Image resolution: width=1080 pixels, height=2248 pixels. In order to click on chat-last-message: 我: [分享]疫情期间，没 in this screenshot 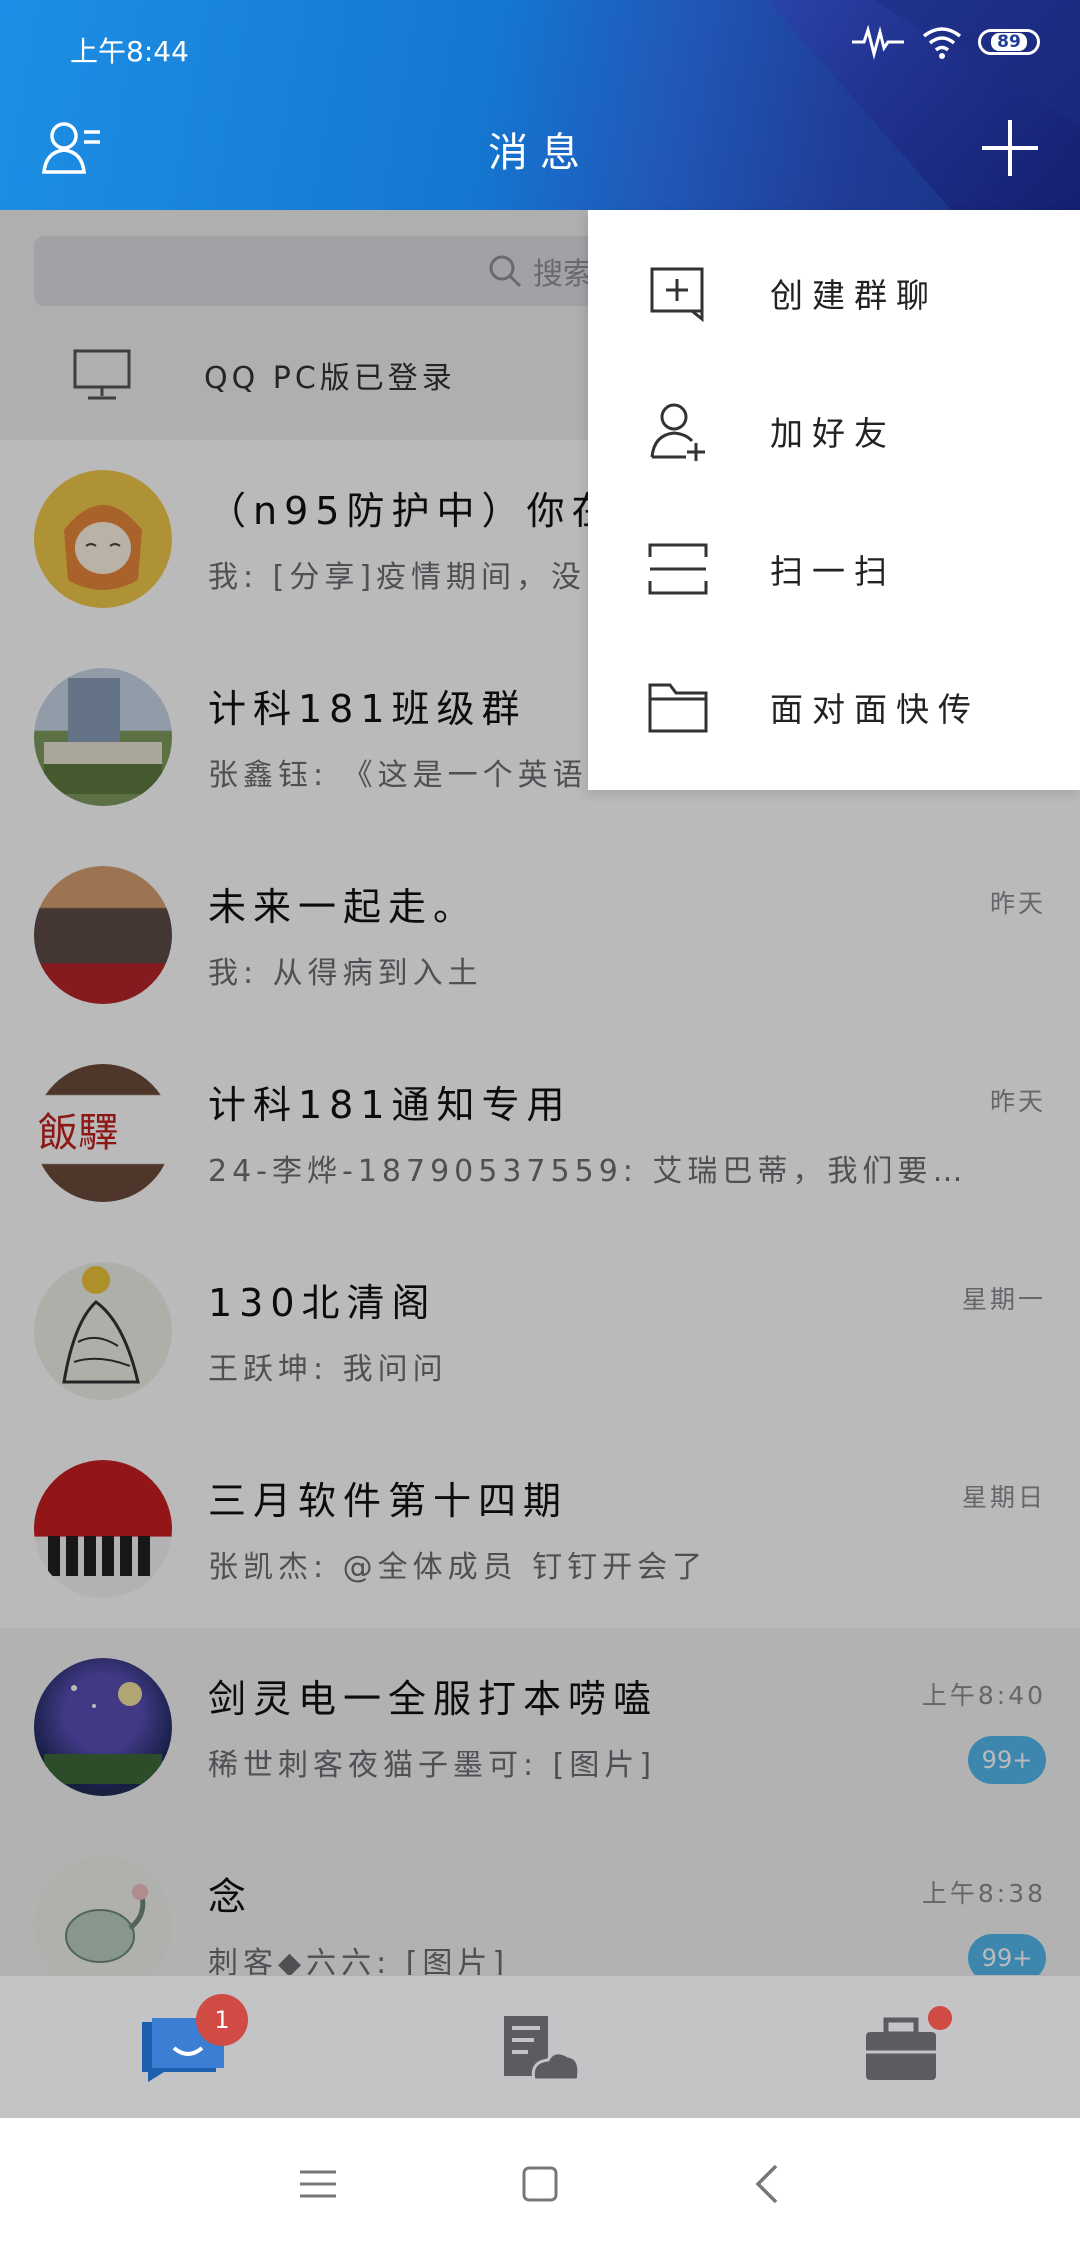, I will do `click(397, 577)`.